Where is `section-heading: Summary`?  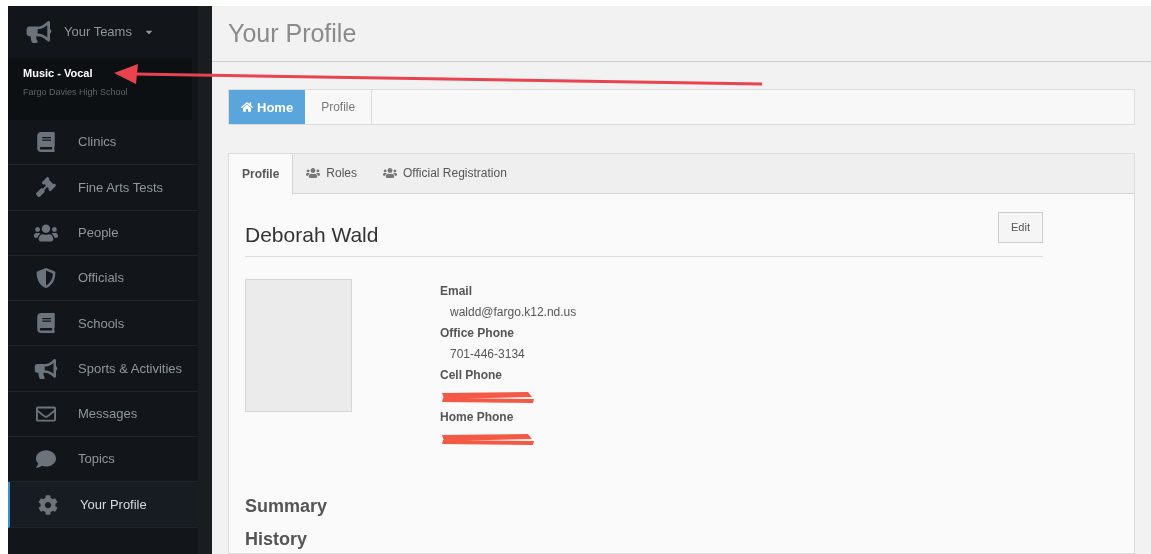
section-heading: Summary is located at coordinates (287, 506).